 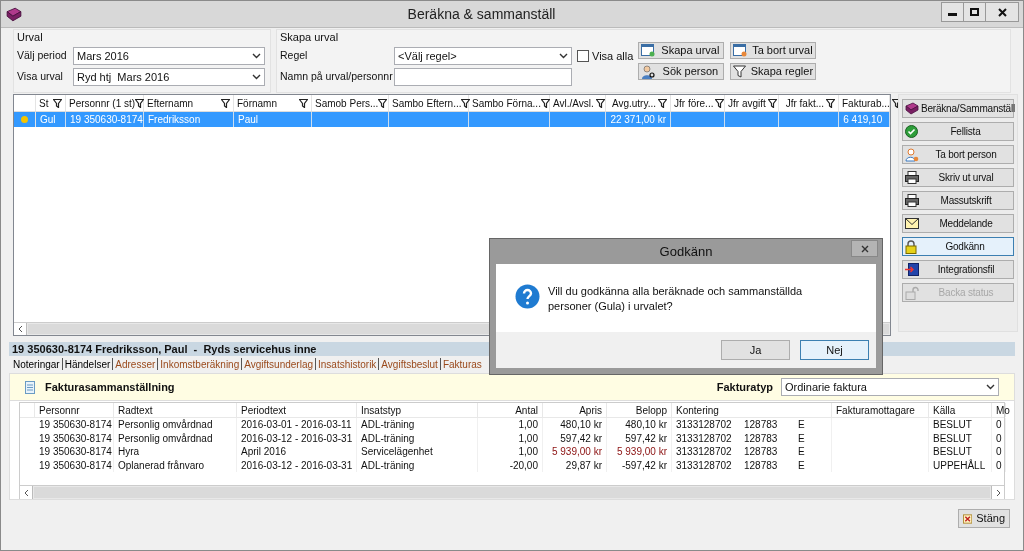 I want to click on tab: Adresser, so click(x=135, y=364).